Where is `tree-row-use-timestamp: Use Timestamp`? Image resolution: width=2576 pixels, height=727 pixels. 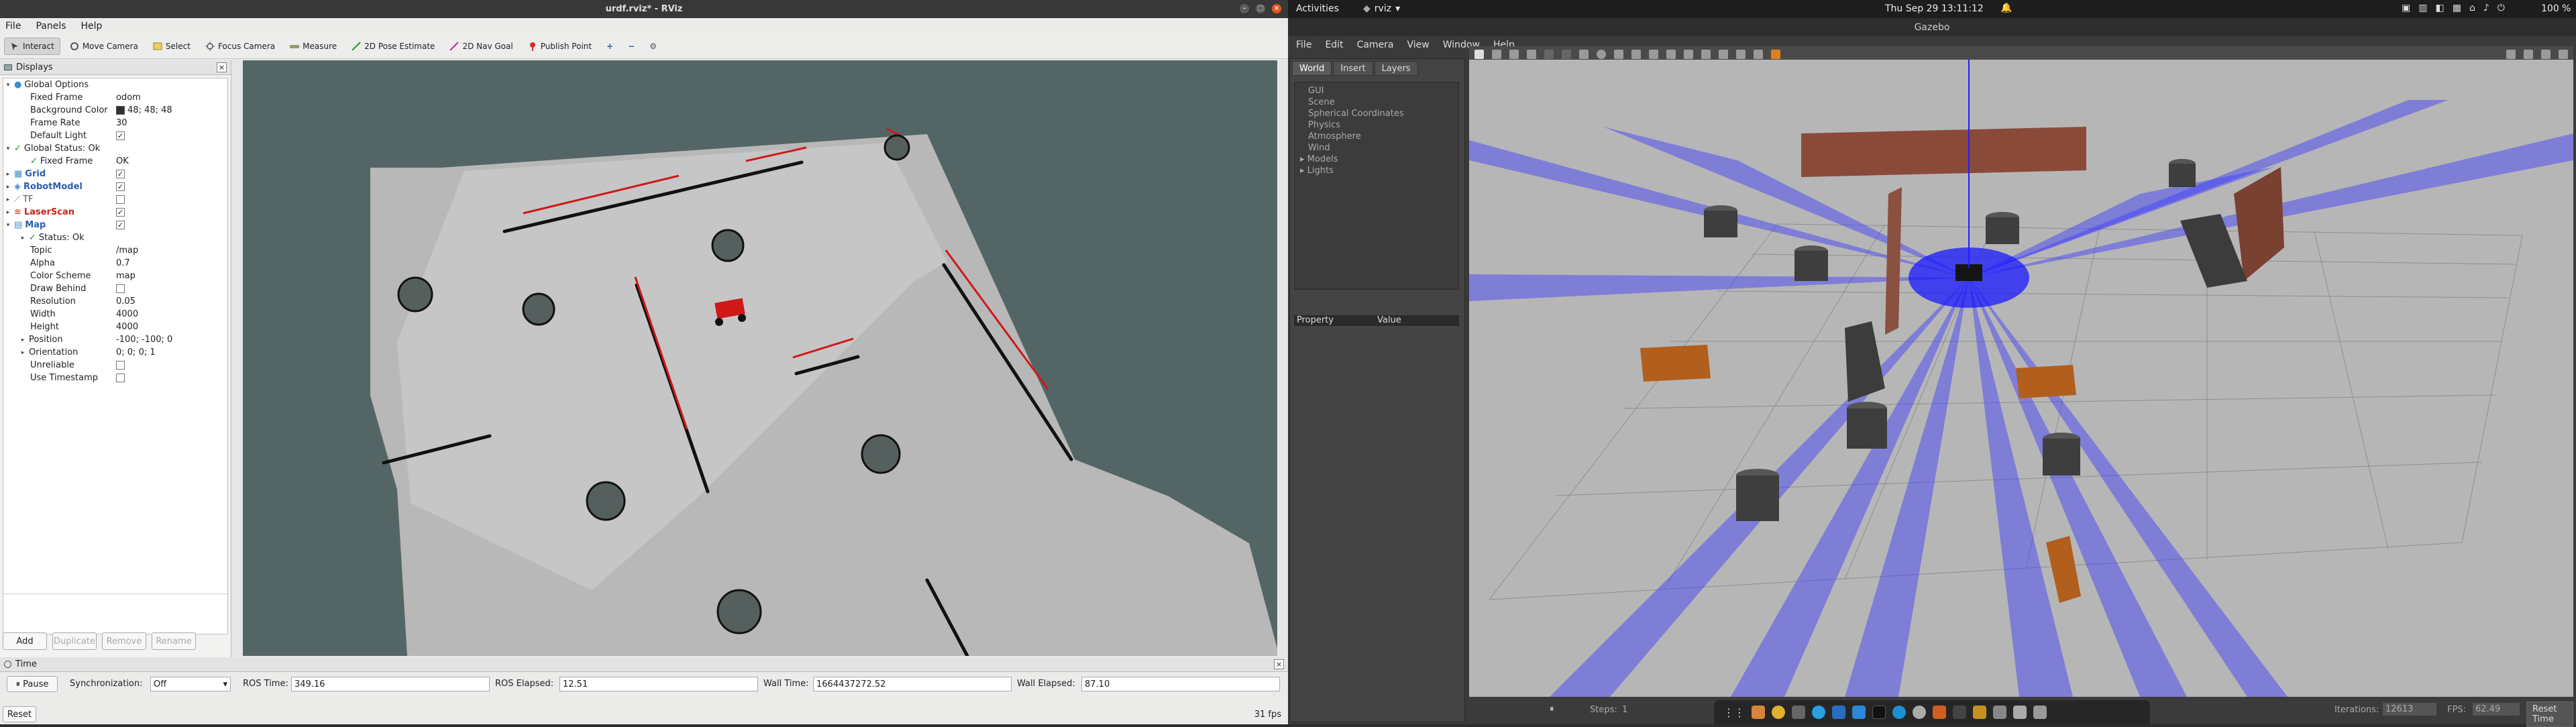
tree-row-use-timestamp: Use Timestamp is located at coordinates (115, 378).